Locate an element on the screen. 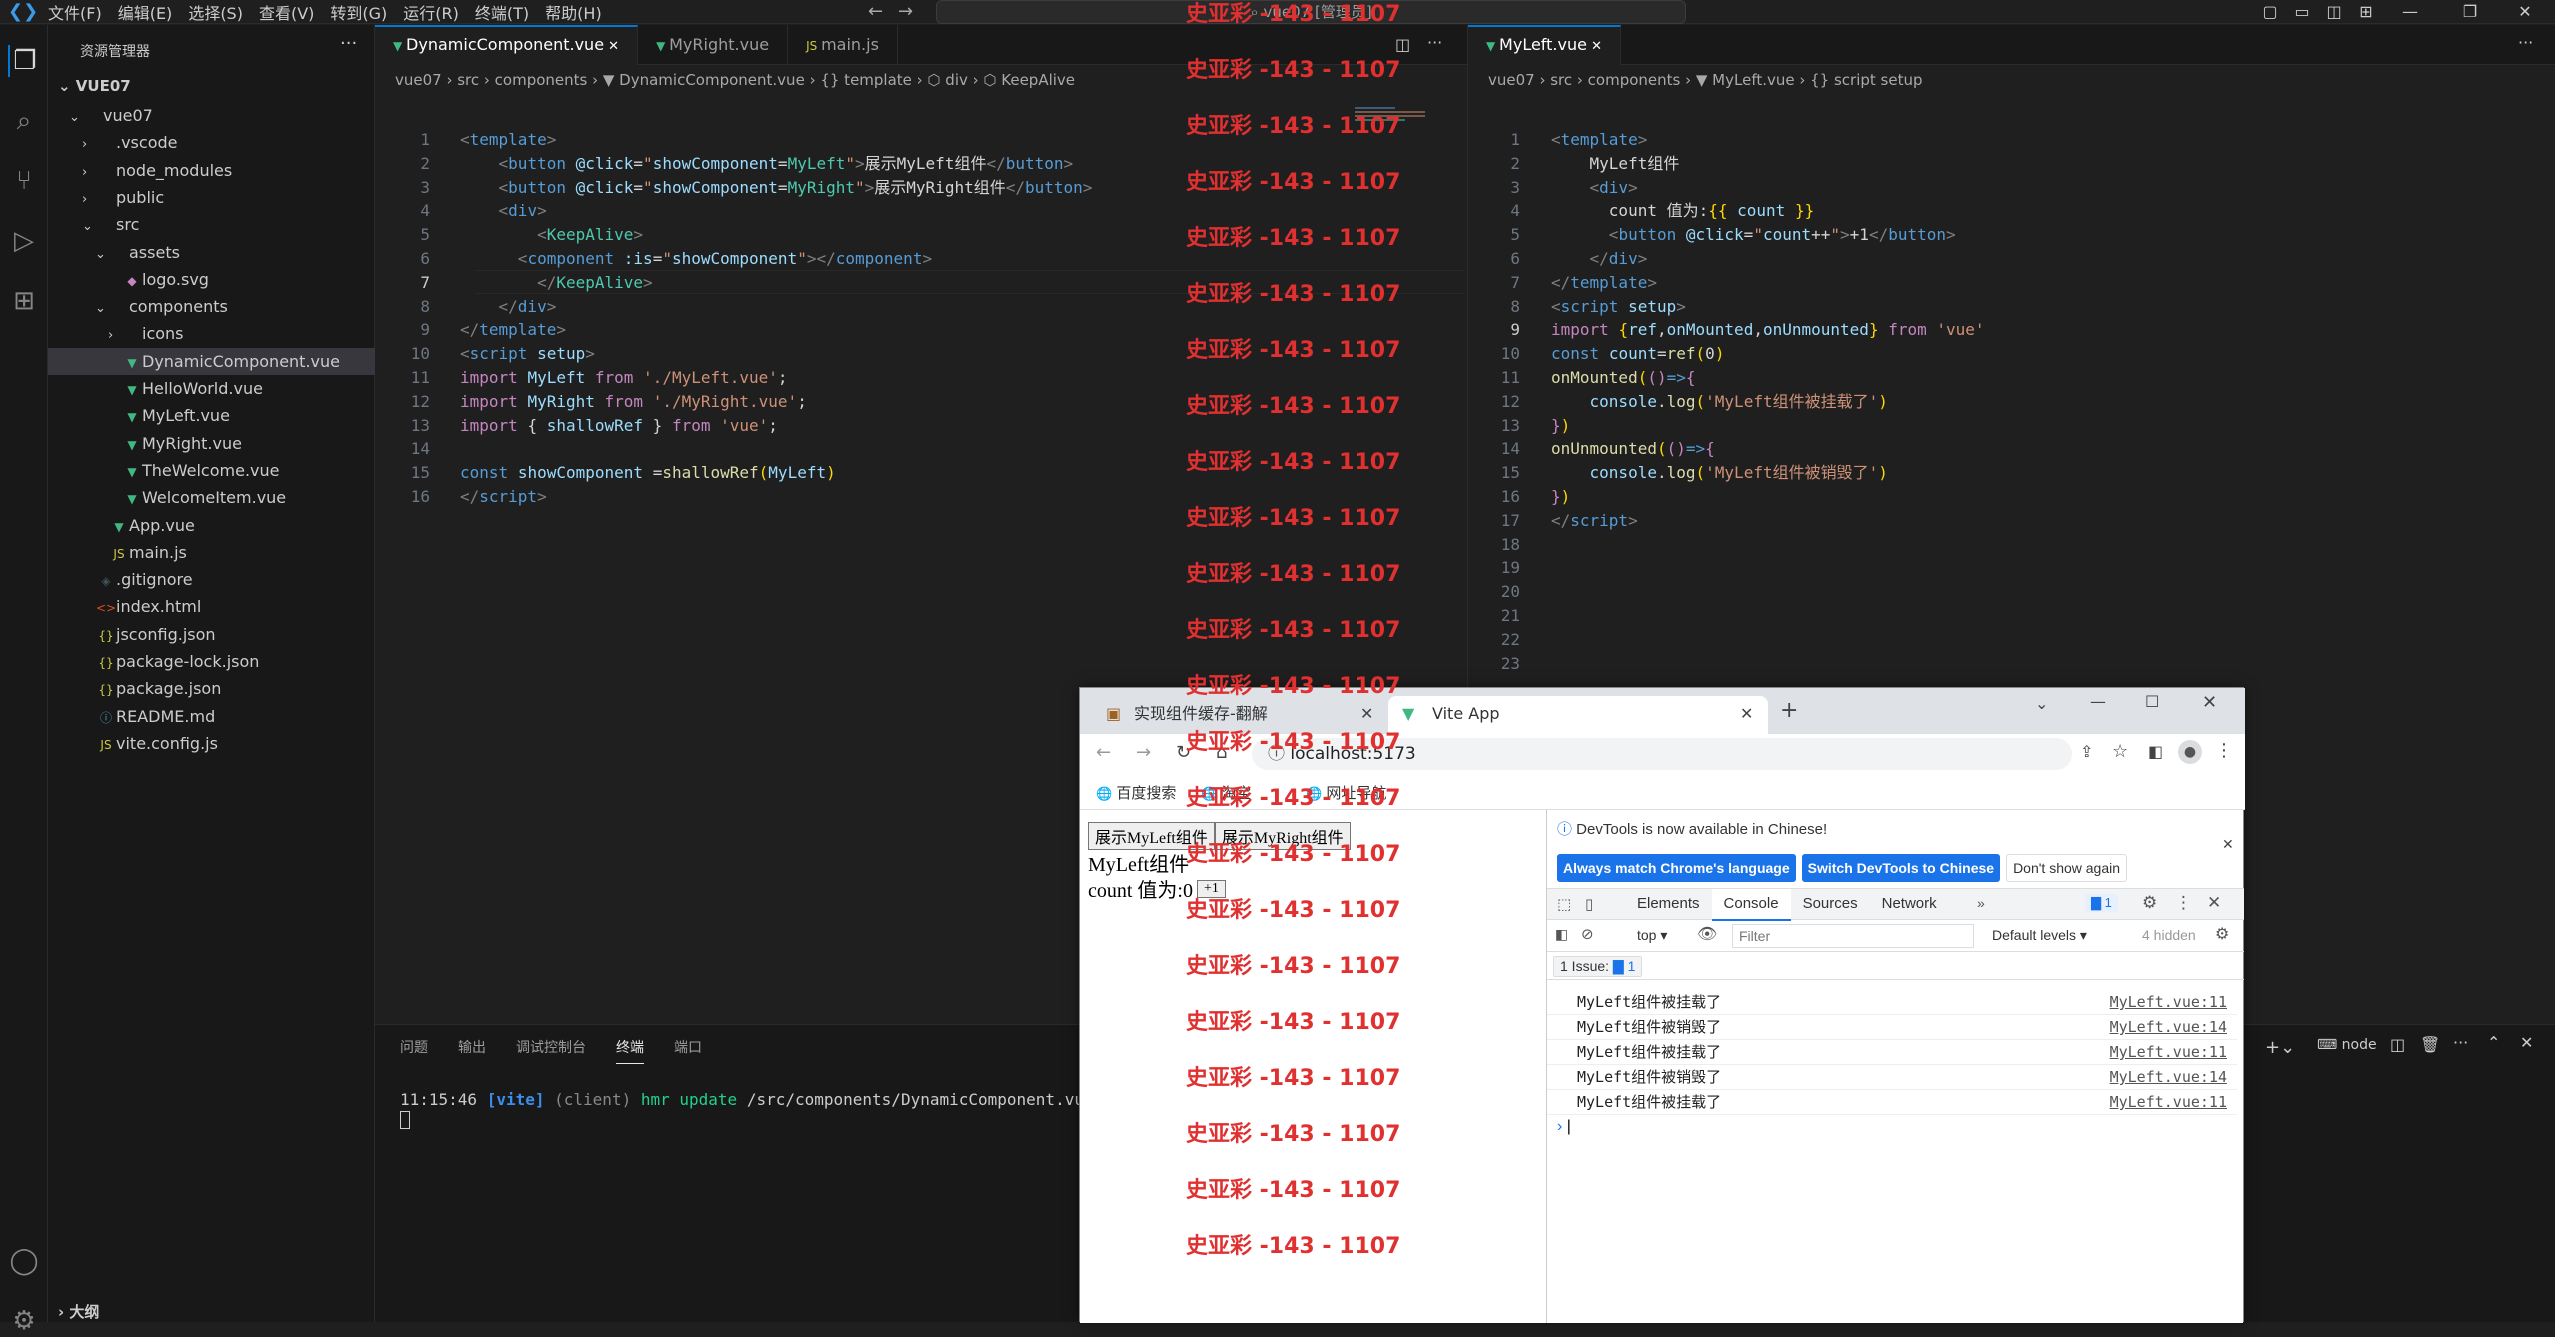 Image resolution: width=2555 pixels, height=1337 pixels. tree-item: ▼ HelloWorld.vue is located at coordinates (211, 388).